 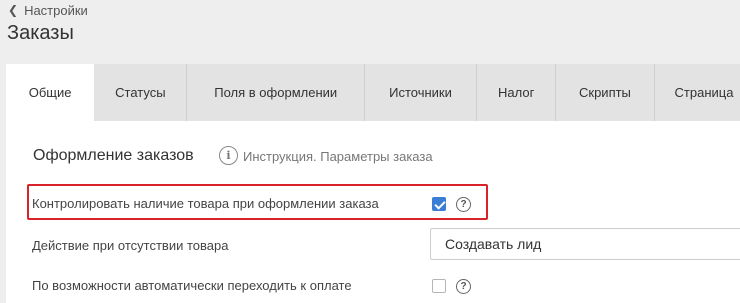 I want to click on tab-label: Страница, so click(x=704, y=92).